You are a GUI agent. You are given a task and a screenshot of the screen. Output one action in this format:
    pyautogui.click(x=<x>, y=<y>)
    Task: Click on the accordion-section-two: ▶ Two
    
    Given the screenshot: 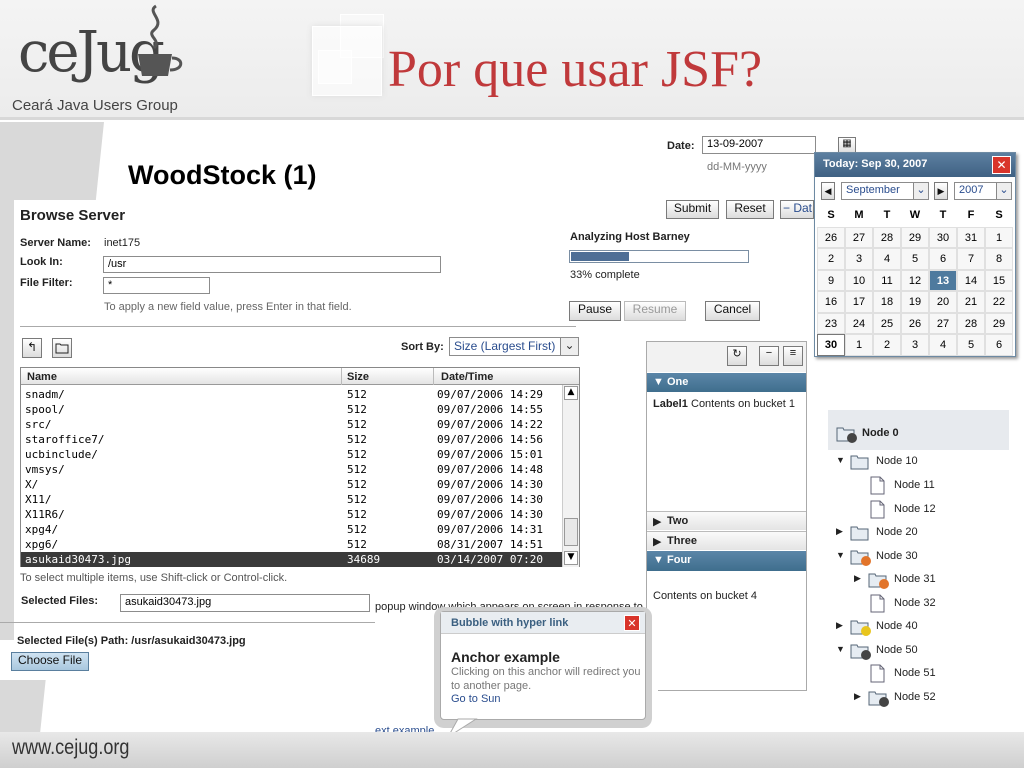 What is the action you would take?
    pyautogui.click(x=726, y=520)
    